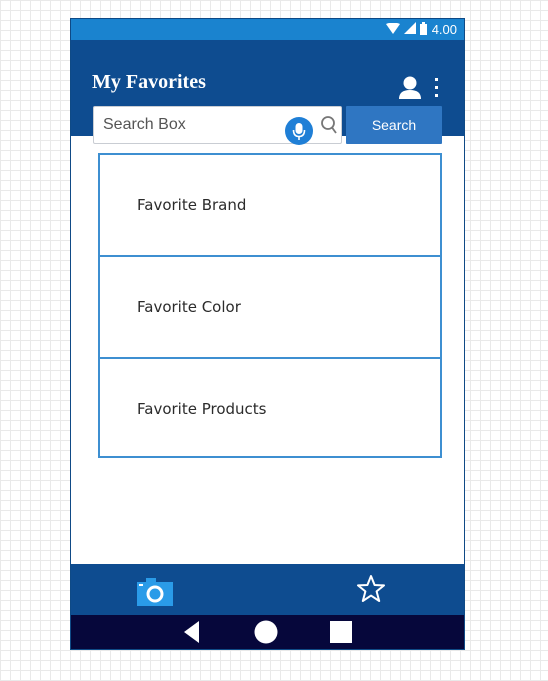  I want to click on list-item-label: Favorite Products, so click(202, 409).